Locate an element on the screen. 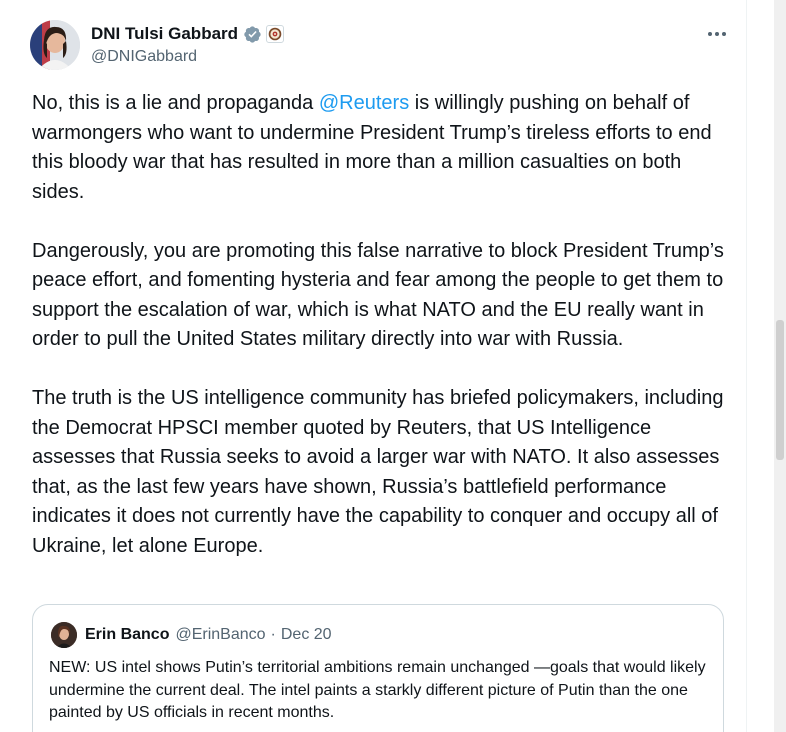  tweet-header: DNI Tulsi Gabbard @DNIGabbard is located at coordinates (380, 45).